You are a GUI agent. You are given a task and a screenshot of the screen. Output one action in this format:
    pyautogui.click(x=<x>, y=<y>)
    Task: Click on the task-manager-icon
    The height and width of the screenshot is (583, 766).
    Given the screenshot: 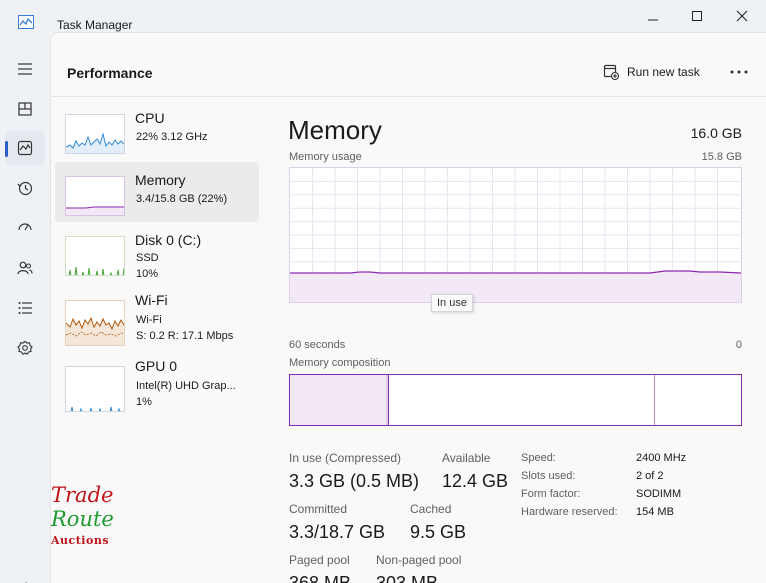 What is the action you would take?
    pyautogui.click(x=26, y=22)
    